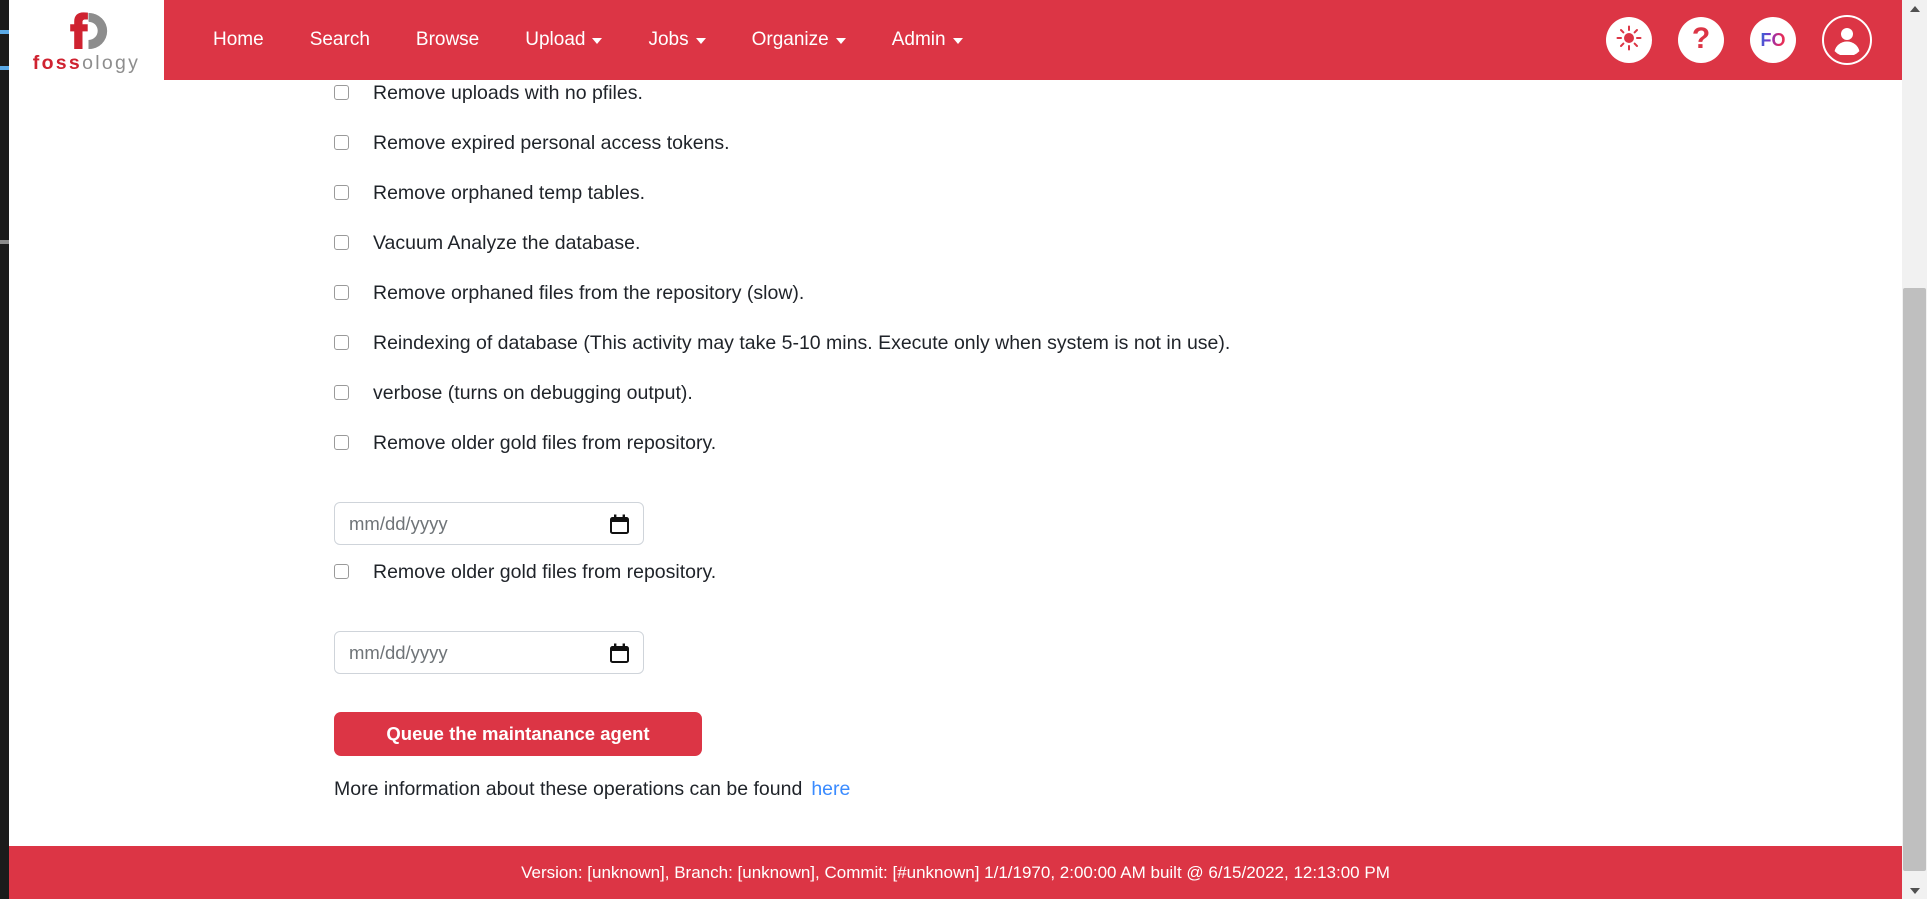  What do you see at coordinates (341, 342) in the screenshot?
I see `checkbox-reindex-database` at bounding box center [341, 342].